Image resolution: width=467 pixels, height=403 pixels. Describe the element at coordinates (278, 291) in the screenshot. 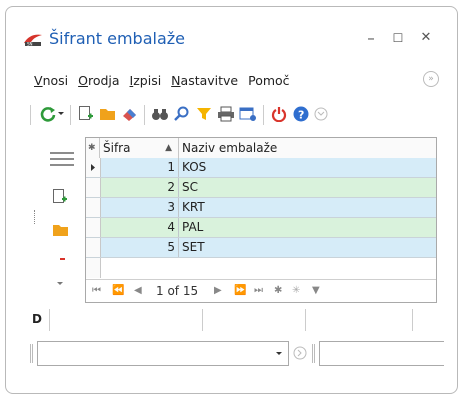

I see `append-record-icon: ✱` at that location.